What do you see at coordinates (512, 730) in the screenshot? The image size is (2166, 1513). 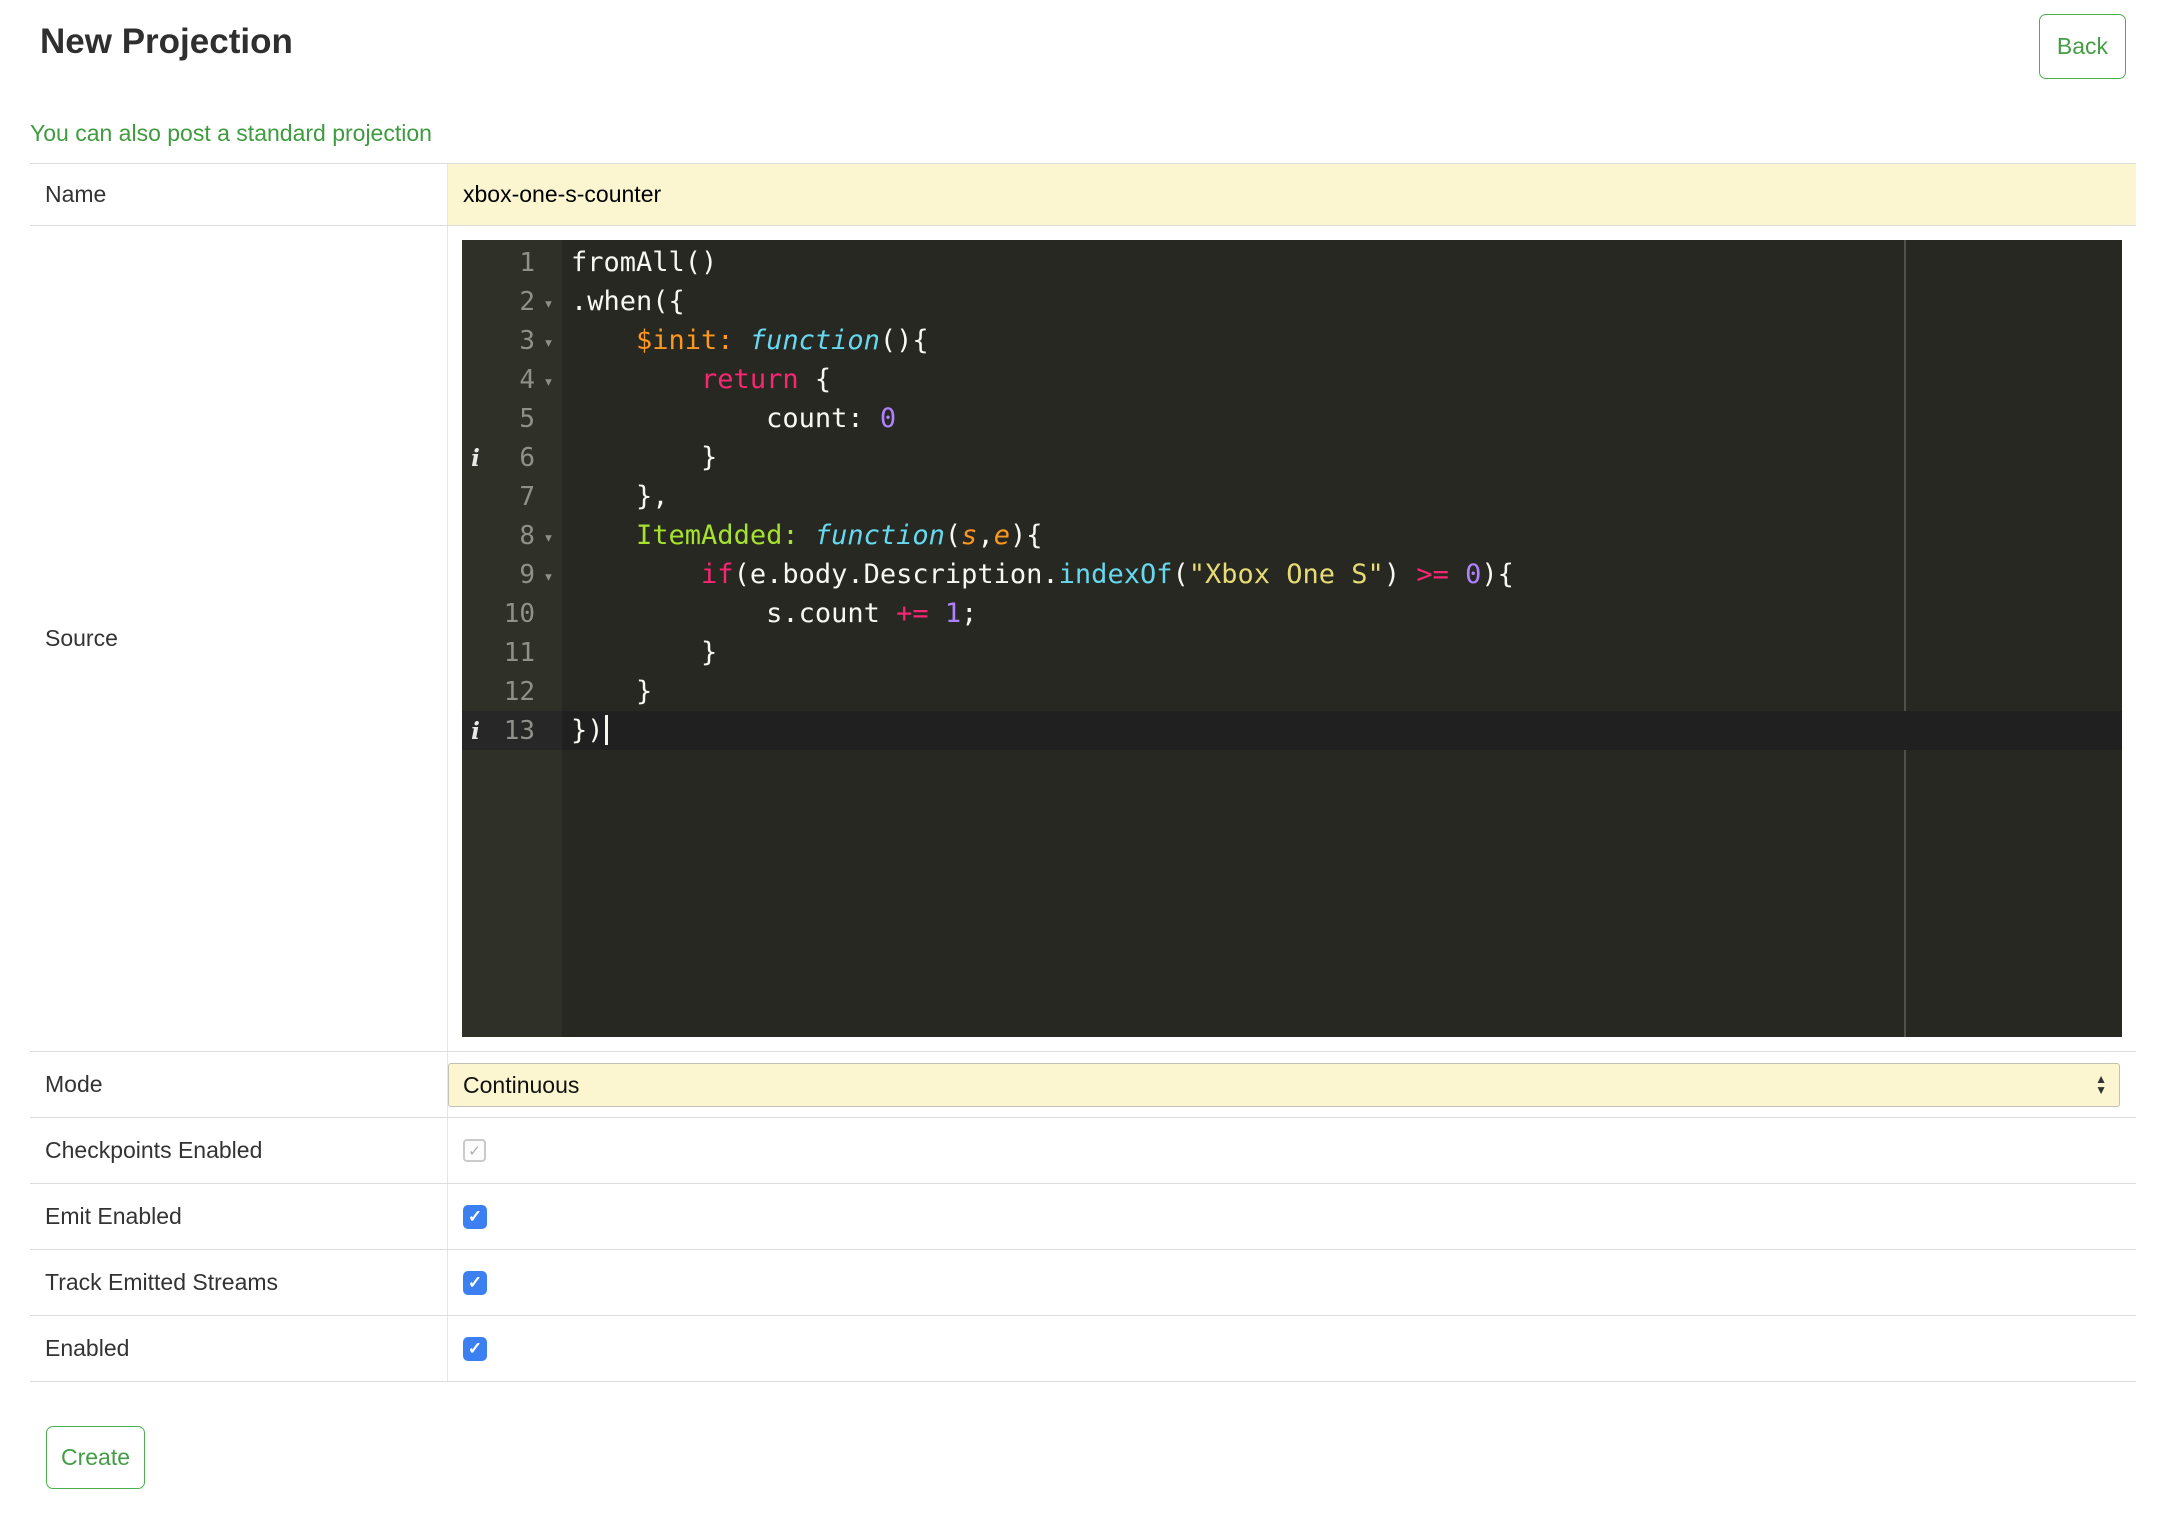 I see `gutter-line: 13` at bounding box center [512, 730].